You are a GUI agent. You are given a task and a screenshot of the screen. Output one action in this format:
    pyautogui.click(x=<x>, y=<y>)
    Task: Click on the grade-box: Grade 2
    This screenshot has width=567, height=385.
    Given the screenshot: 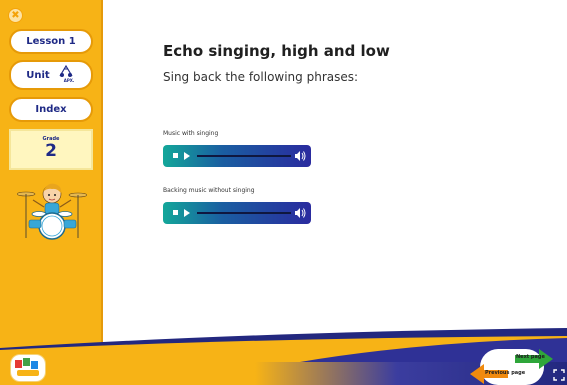 What is the action you would take?
    pyautogui.click(x=51, y=149)
    